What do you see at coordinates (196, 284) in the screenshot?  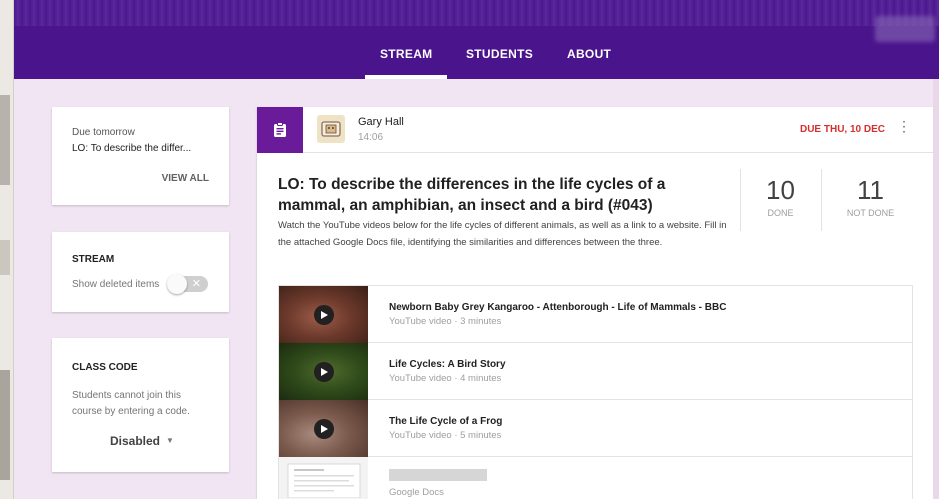 I see `toggle-off-icon: ✕` at bounding box center [196, 284].